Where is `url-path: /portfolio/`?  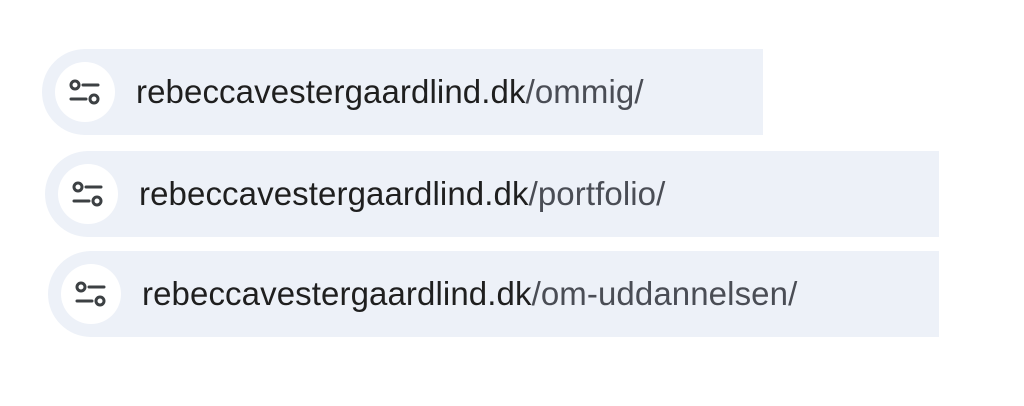 url-path: /portfolio/ is located at coordinates (597, 193).